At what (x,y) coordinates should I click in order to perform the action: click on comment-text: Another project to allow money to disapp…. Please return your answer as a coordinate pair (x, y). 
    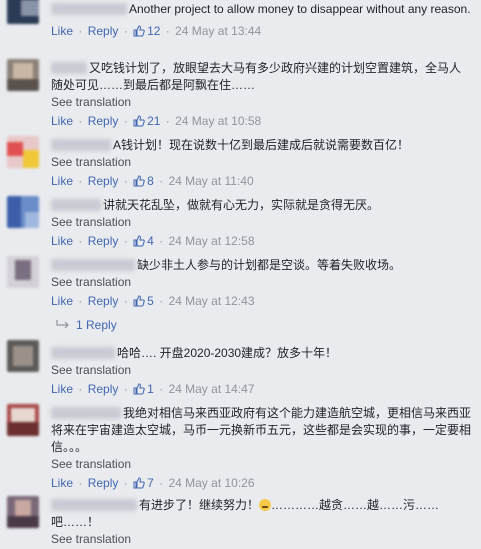
    Looking at the image, I should click on (300, 9).